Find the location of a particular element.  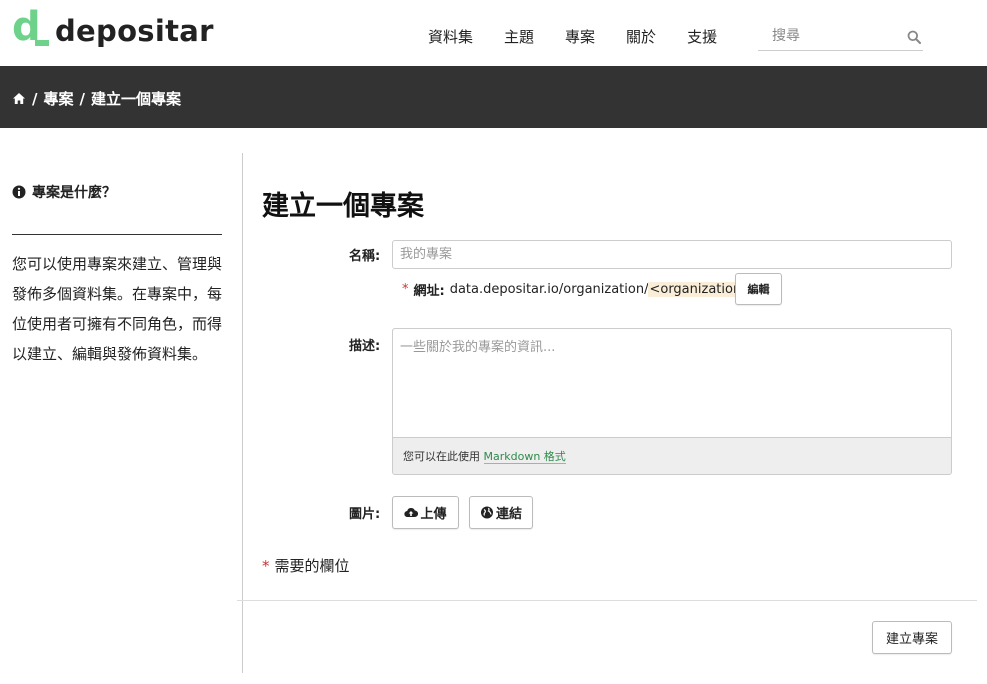

sidebar-heading: 專案是什麼？ is located at coordinates (117, 192).